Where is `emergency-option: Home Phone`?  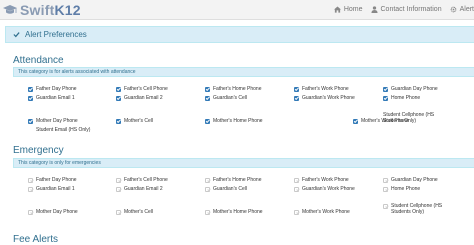 emergency-option: Home Phone is located at coordinates (401, 189).